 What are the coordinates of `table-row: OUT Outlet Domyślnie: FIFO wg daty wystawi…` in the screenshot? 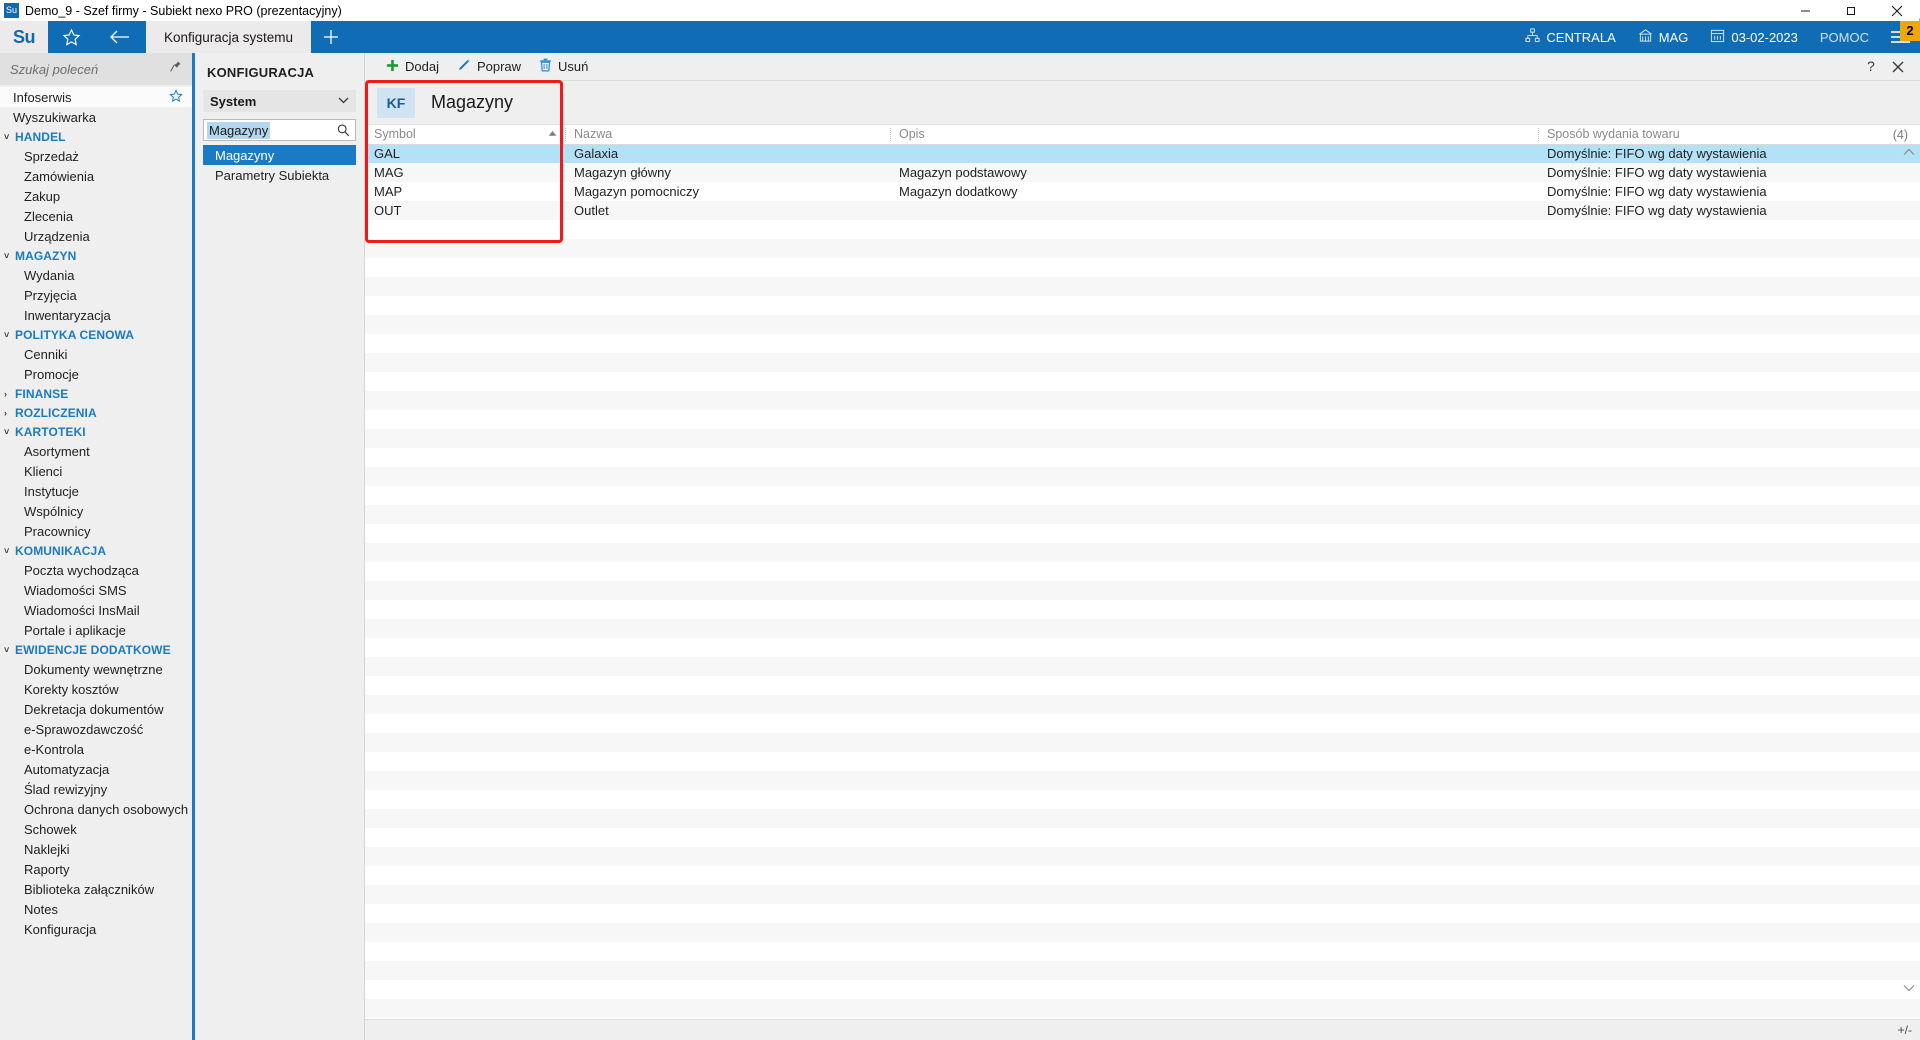 It's located at (1142, 210).